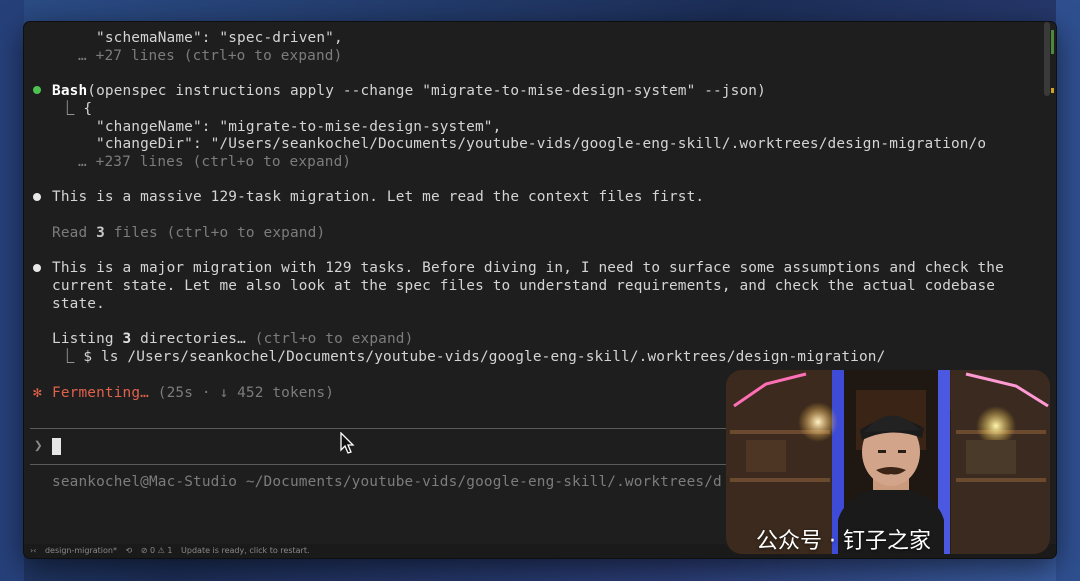 The width and height of the screenshot is (1080, 581). I want to click on read-files-line: Read 3 files (ctrl+o to expand), so click(188, 234).